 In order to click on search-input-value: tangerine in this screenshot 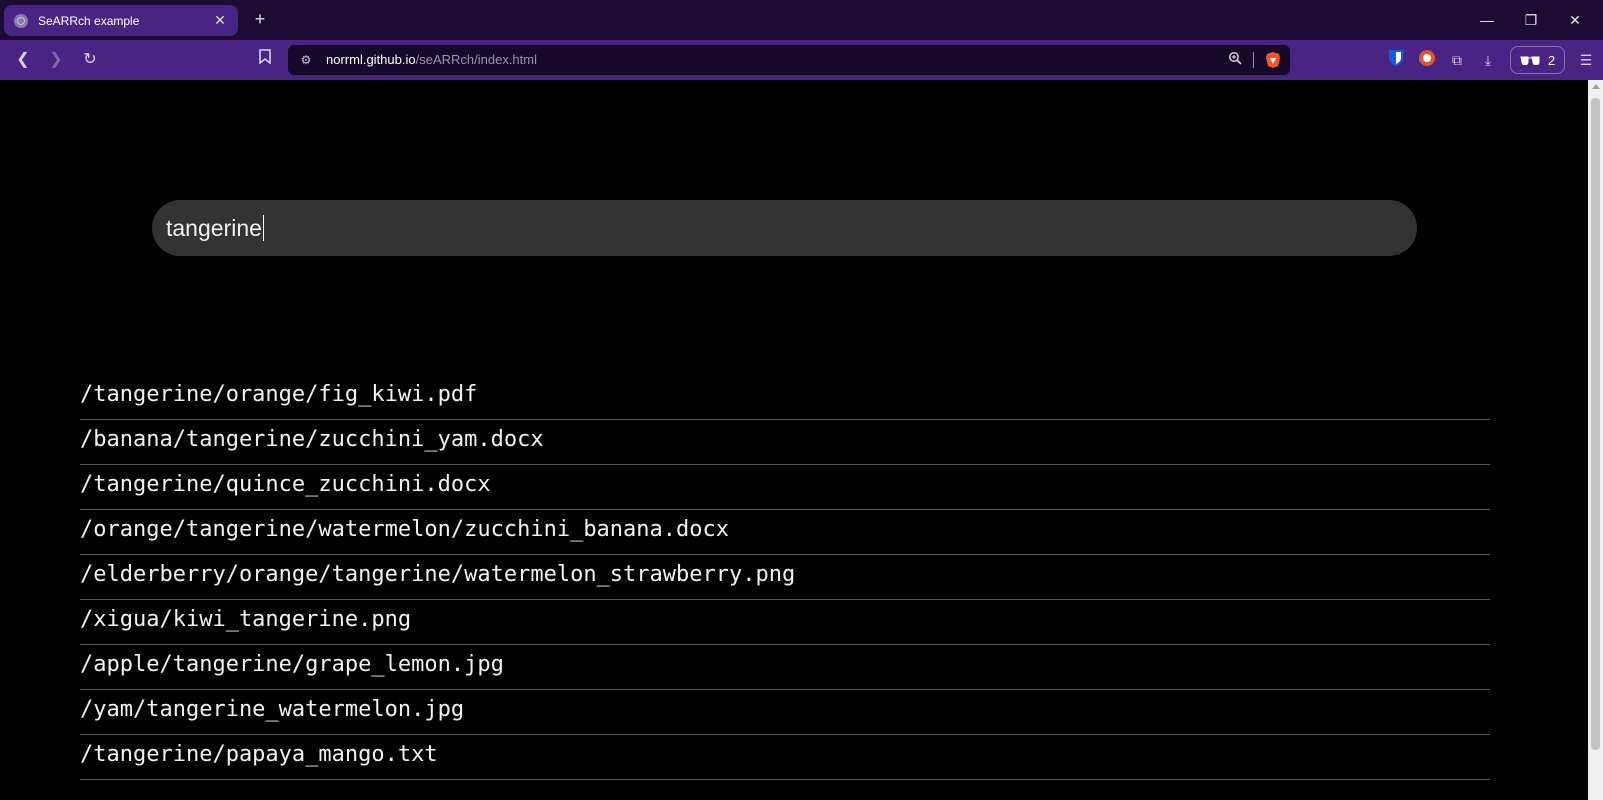, I will do `click(214, 228)`.